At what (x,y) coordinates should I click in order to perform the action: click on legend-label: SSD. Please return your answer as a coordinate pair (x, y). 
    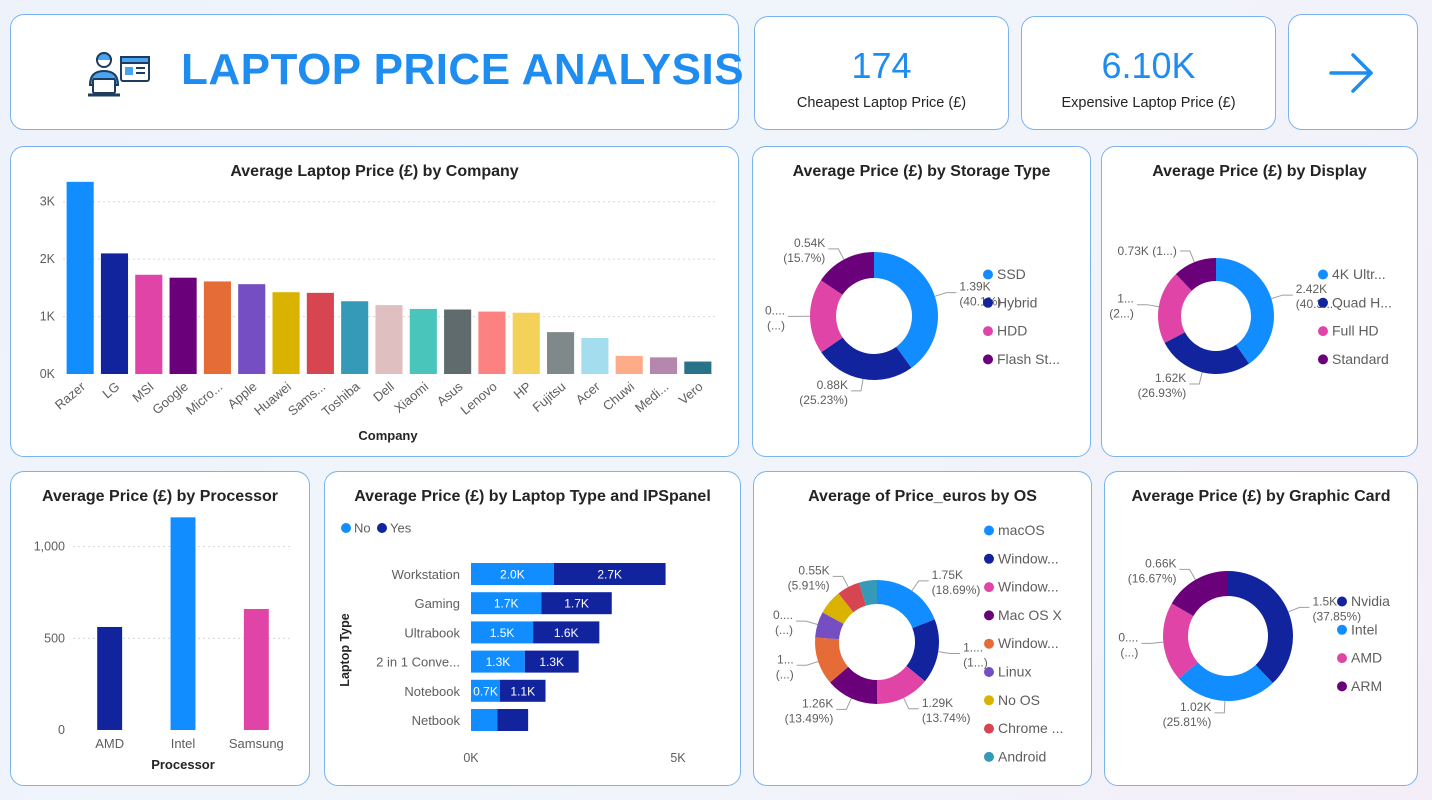
    Looking at the image, I should click on (1011, 274).